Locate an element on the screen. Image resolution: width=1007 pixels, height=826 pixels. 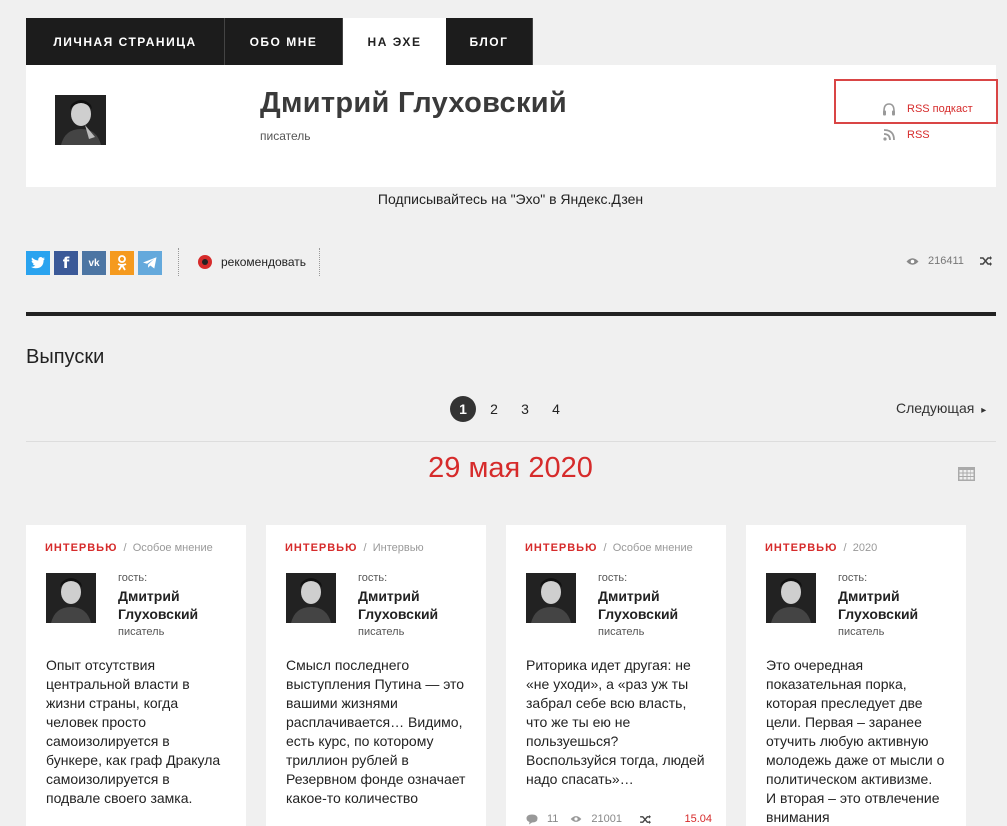
page-3: 3 is located at coordinates (525, 409).